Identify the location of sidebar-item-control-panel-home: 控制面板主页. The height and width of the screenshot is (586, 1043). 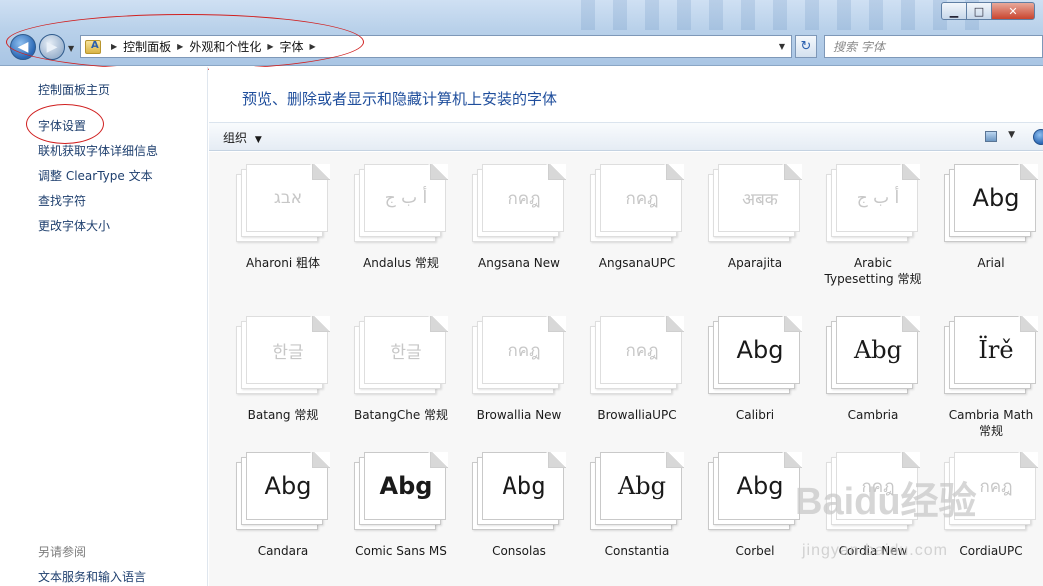
(74, 89).